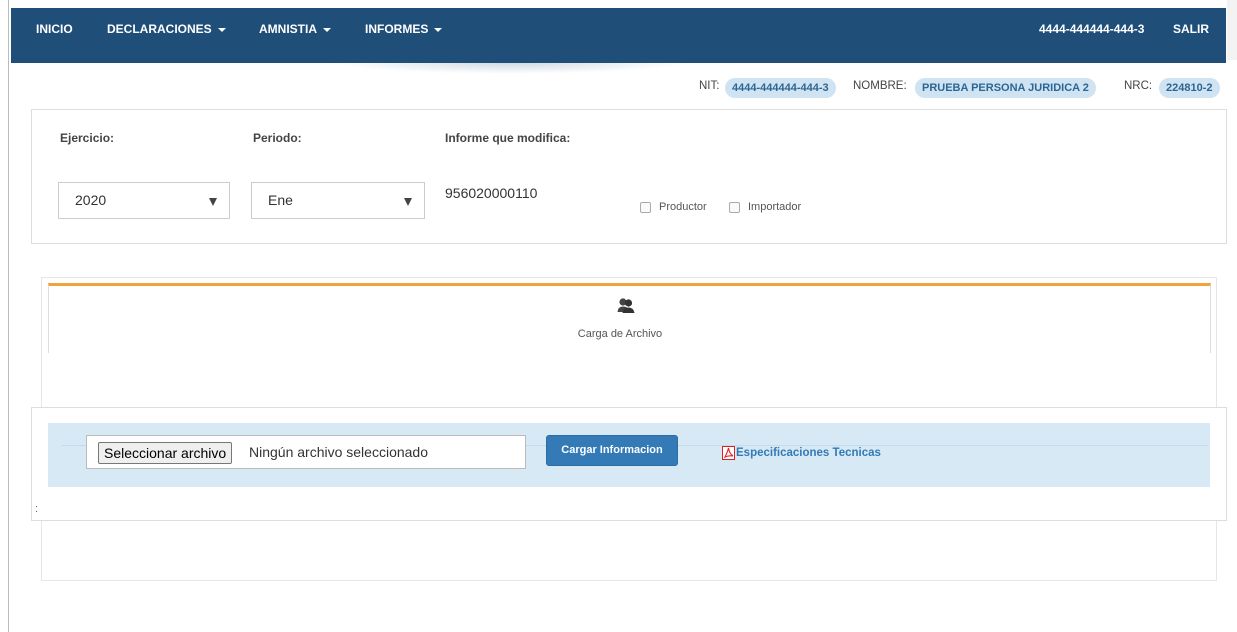 The height and width of the screenshot is (632, 1237). What do you see at coordinates (734, 207) in the screenshot?
I see `importador-checkbox` at bounding box center [734, 207].